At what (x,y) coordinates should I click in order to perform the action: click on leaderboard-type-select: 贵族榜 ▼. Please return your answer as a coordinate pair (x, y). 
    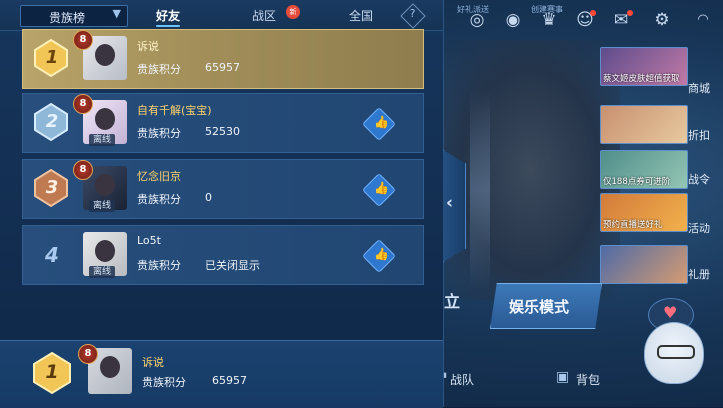
    Looking at the image, I should click on (74, 16).